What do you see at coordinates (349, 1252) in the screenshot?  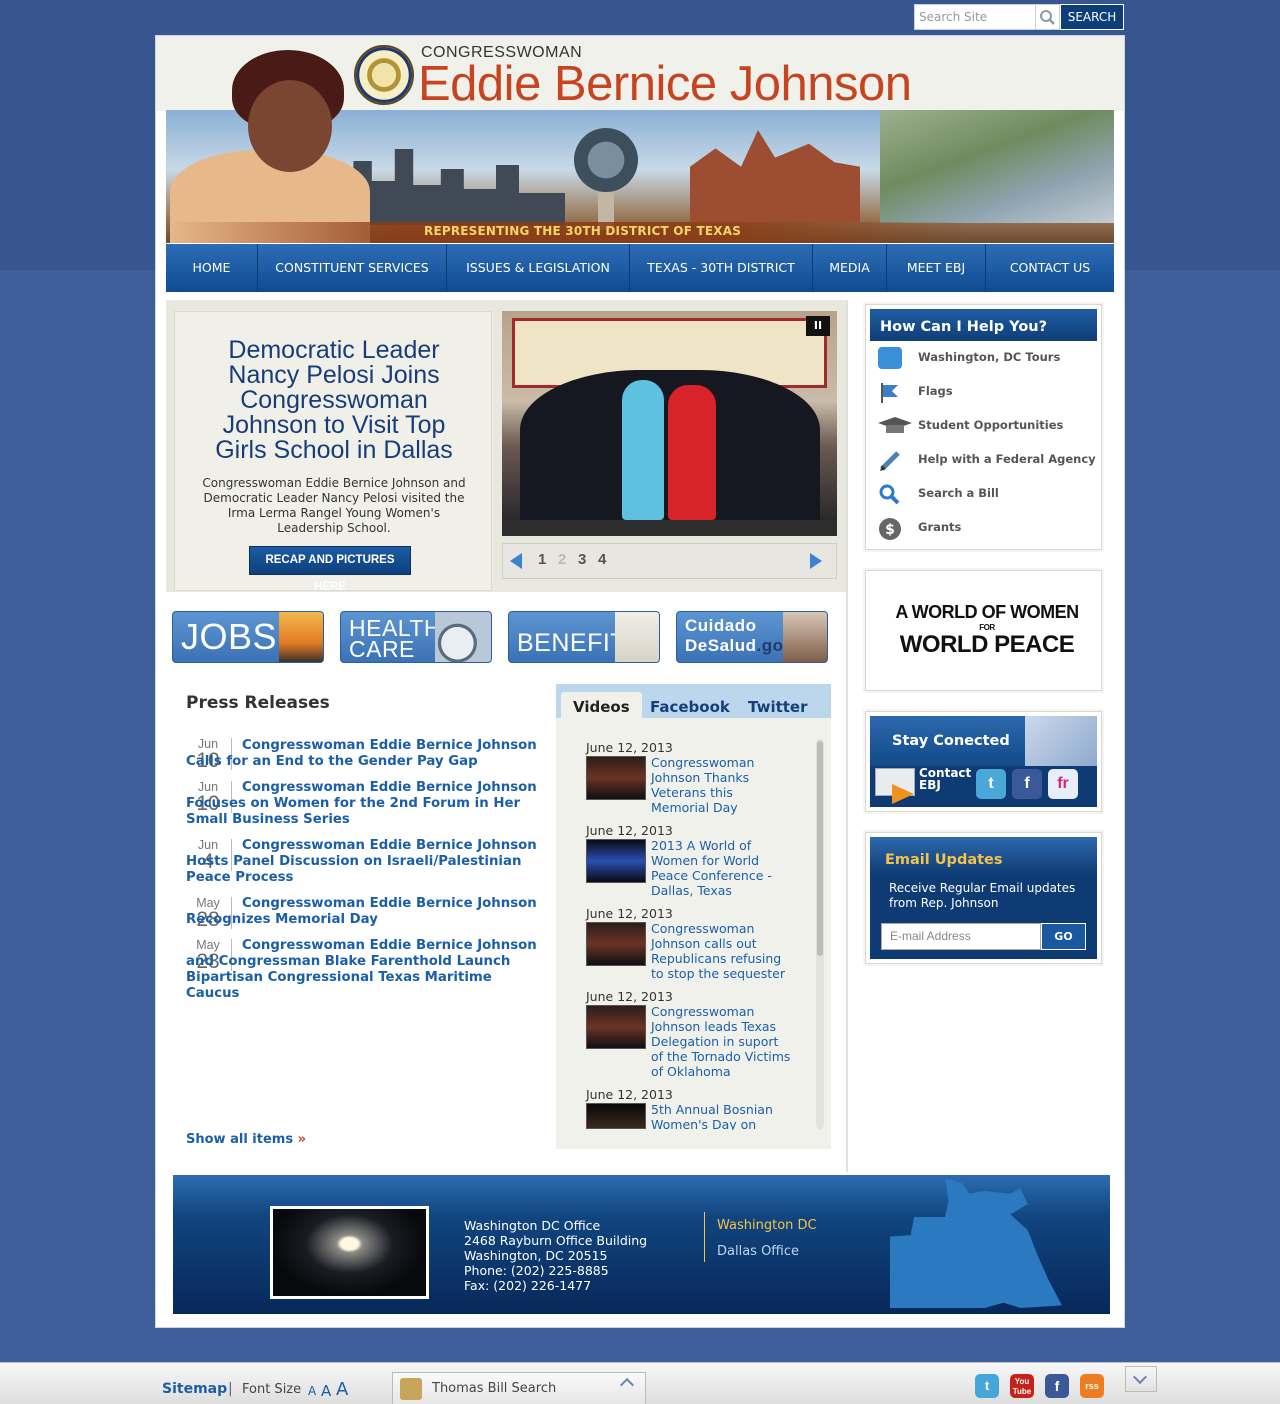 I see `capitol-photo` at bounding box center [349, 1252].